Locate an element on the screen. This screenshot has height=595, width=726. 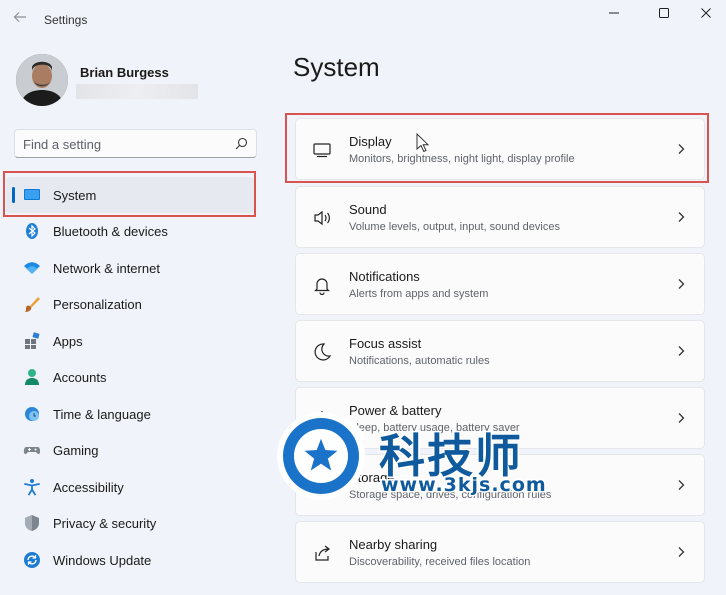
person-icon is located at coordinates (32, 377).